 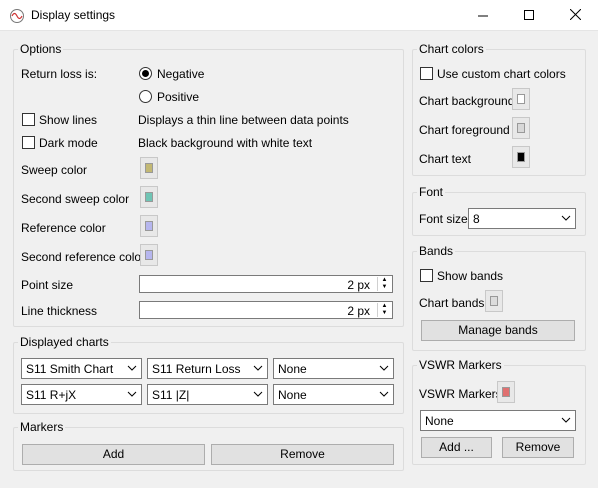 I want to click on maximize-button, so click(x=529, y=15).